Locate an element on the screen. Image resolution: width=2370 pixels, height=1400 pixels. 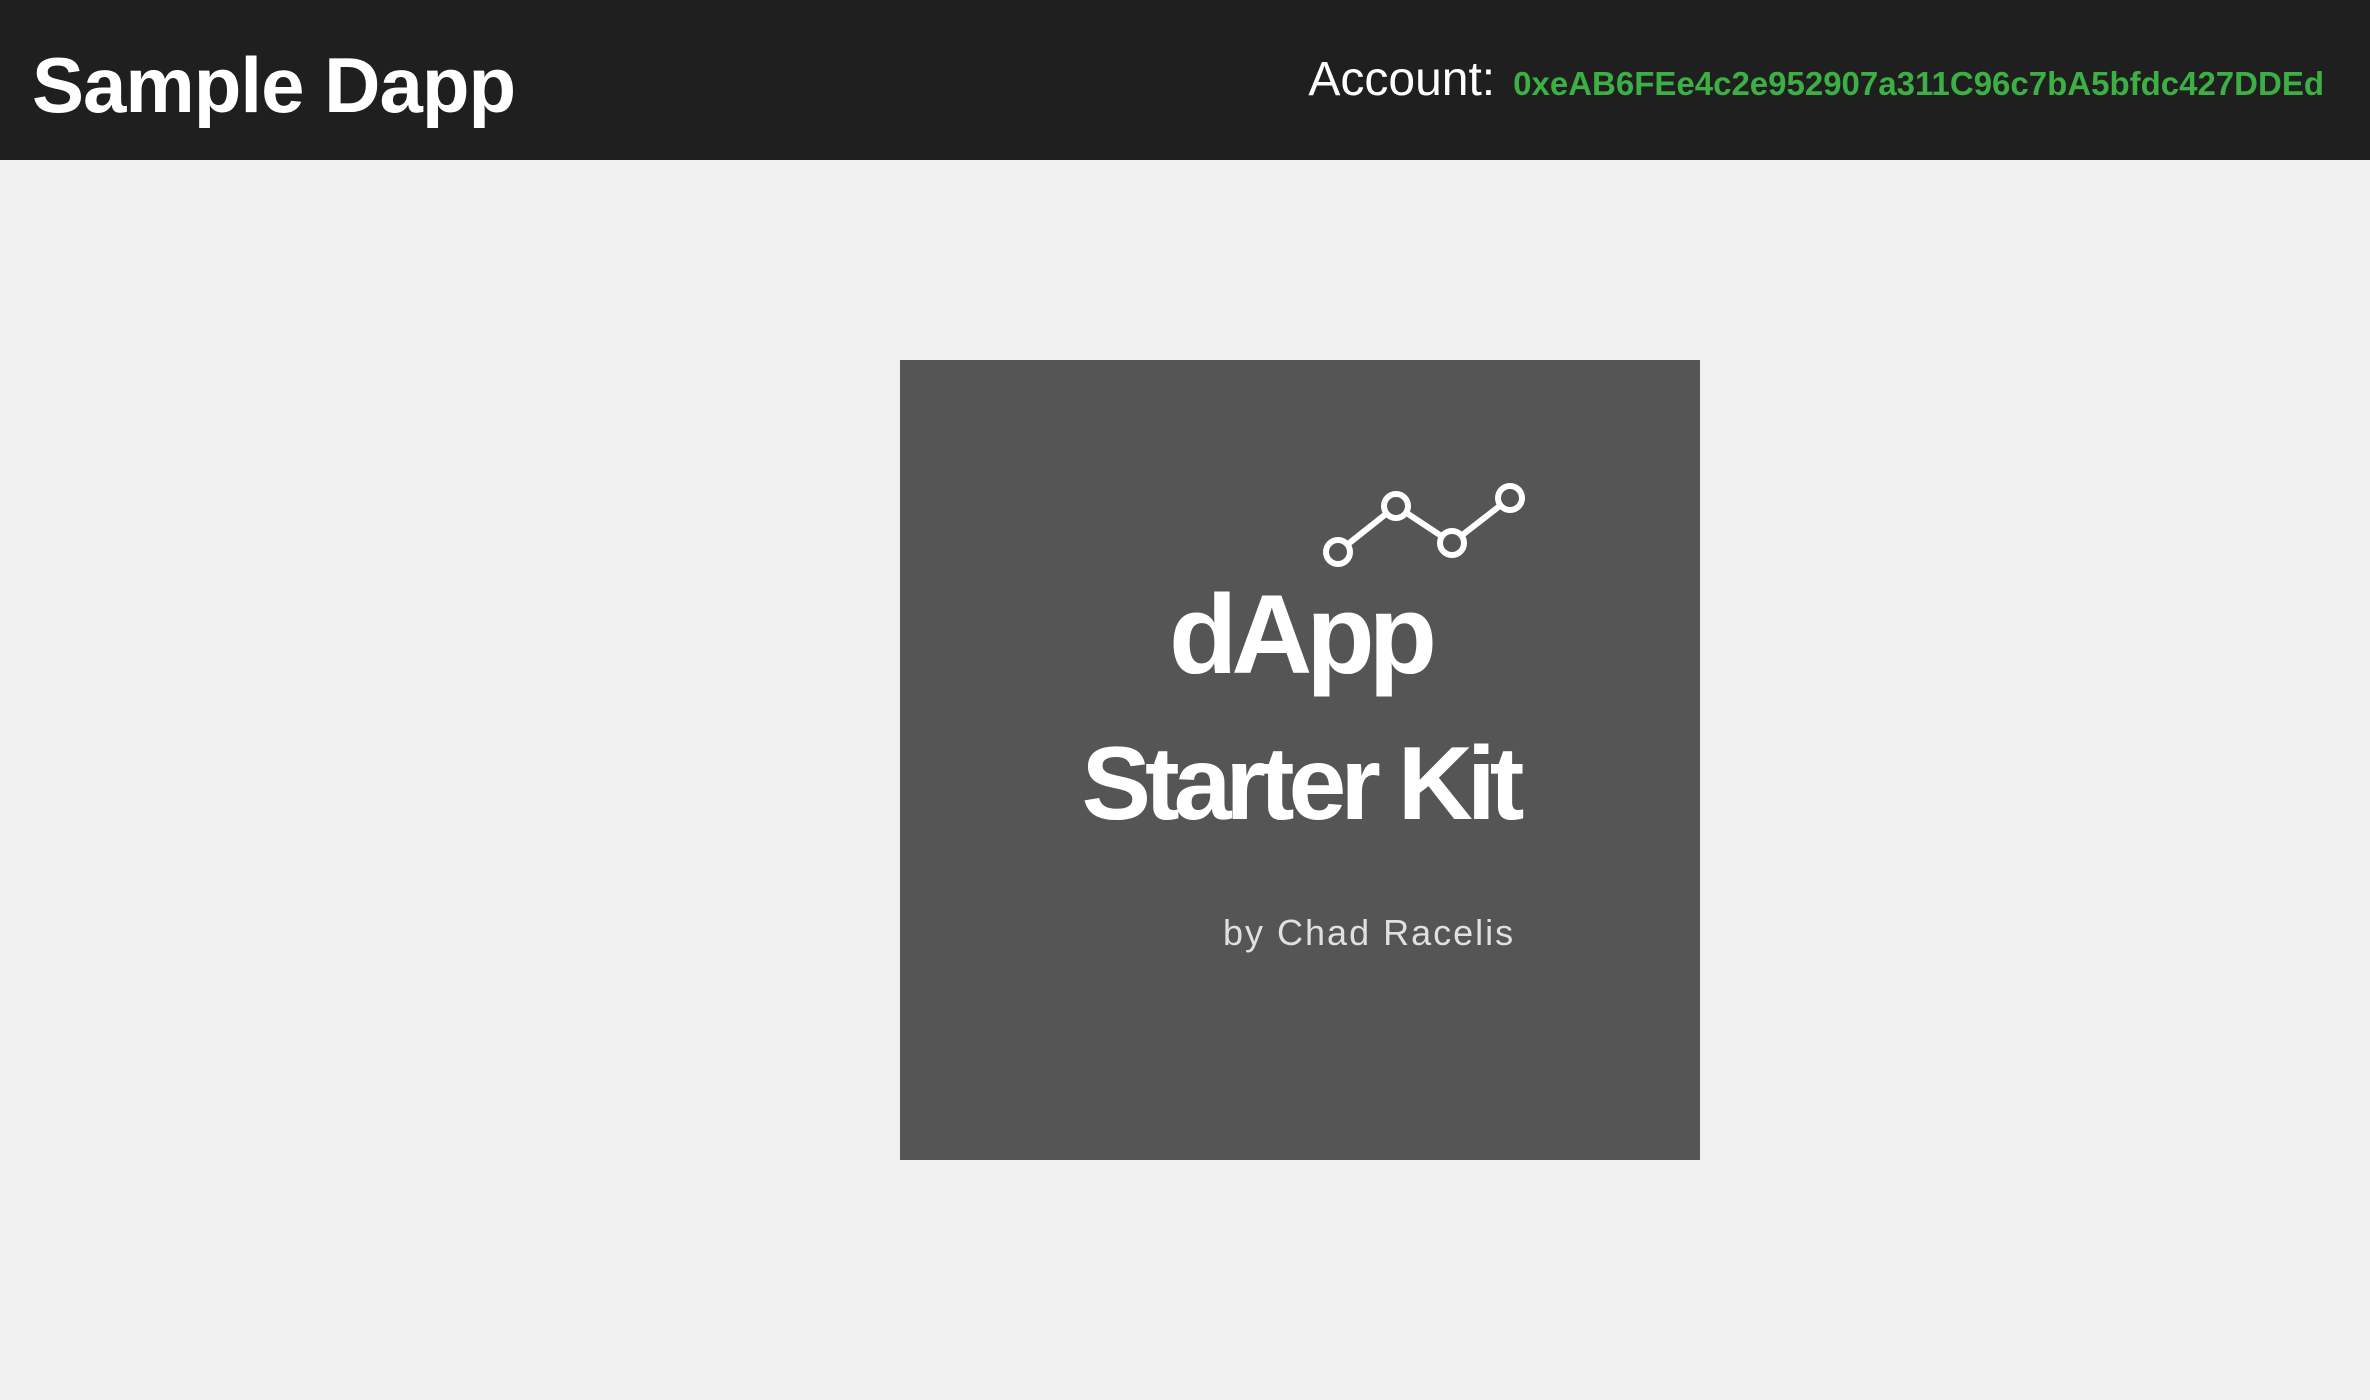
logo-byline: by Chad Racelis is located at coordinates (1369, 932).